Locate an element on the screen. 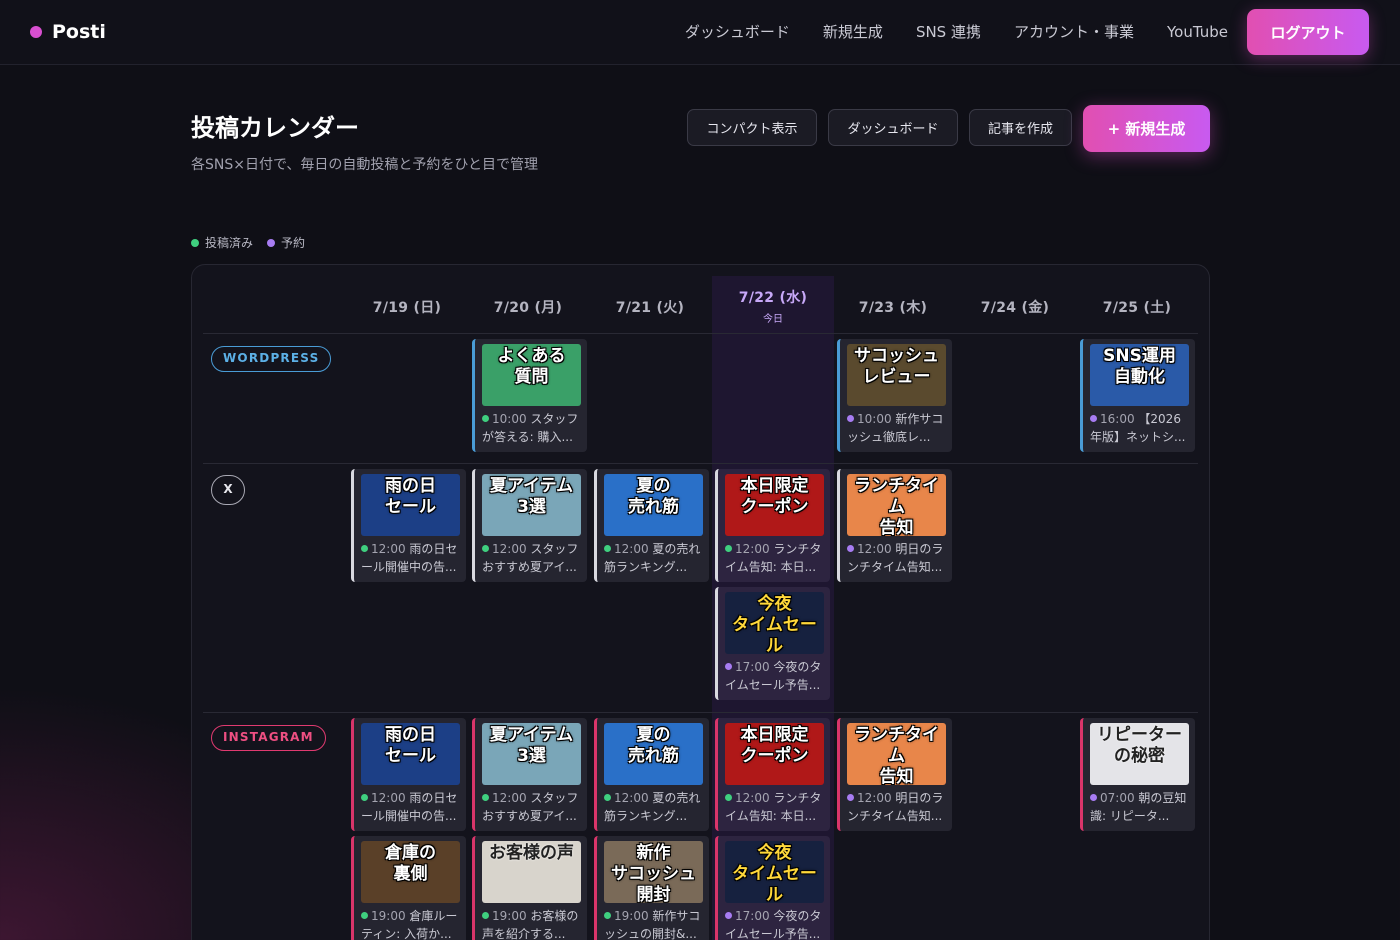 This screenshot has height=940, width=1400. legend-scheduled: 予約 is located at coordinates (286, 242).